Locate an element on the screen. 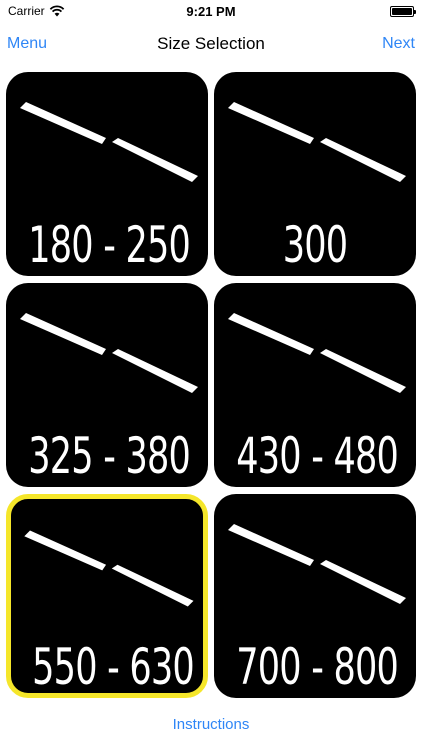 This screenshot has width=422, height=750. size-tile: 700 - 800 is located at coordinates (315, 596).